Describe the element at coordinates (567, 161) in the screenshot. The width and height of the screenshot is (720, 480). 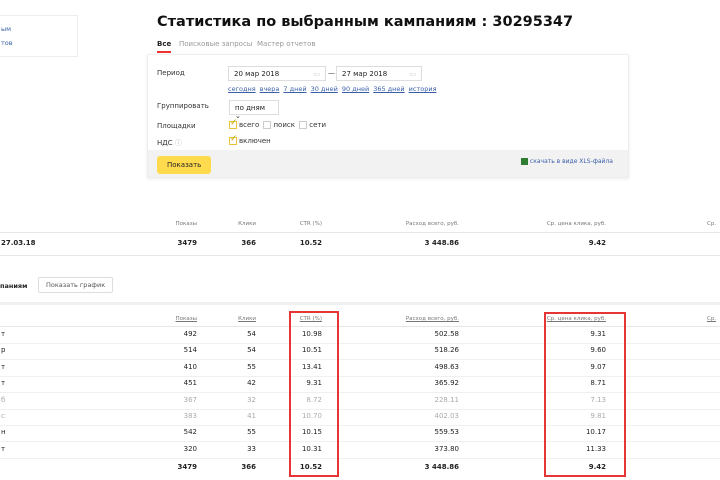
I see `download-xls-link: скачать в виде XLS-файла` at that location.